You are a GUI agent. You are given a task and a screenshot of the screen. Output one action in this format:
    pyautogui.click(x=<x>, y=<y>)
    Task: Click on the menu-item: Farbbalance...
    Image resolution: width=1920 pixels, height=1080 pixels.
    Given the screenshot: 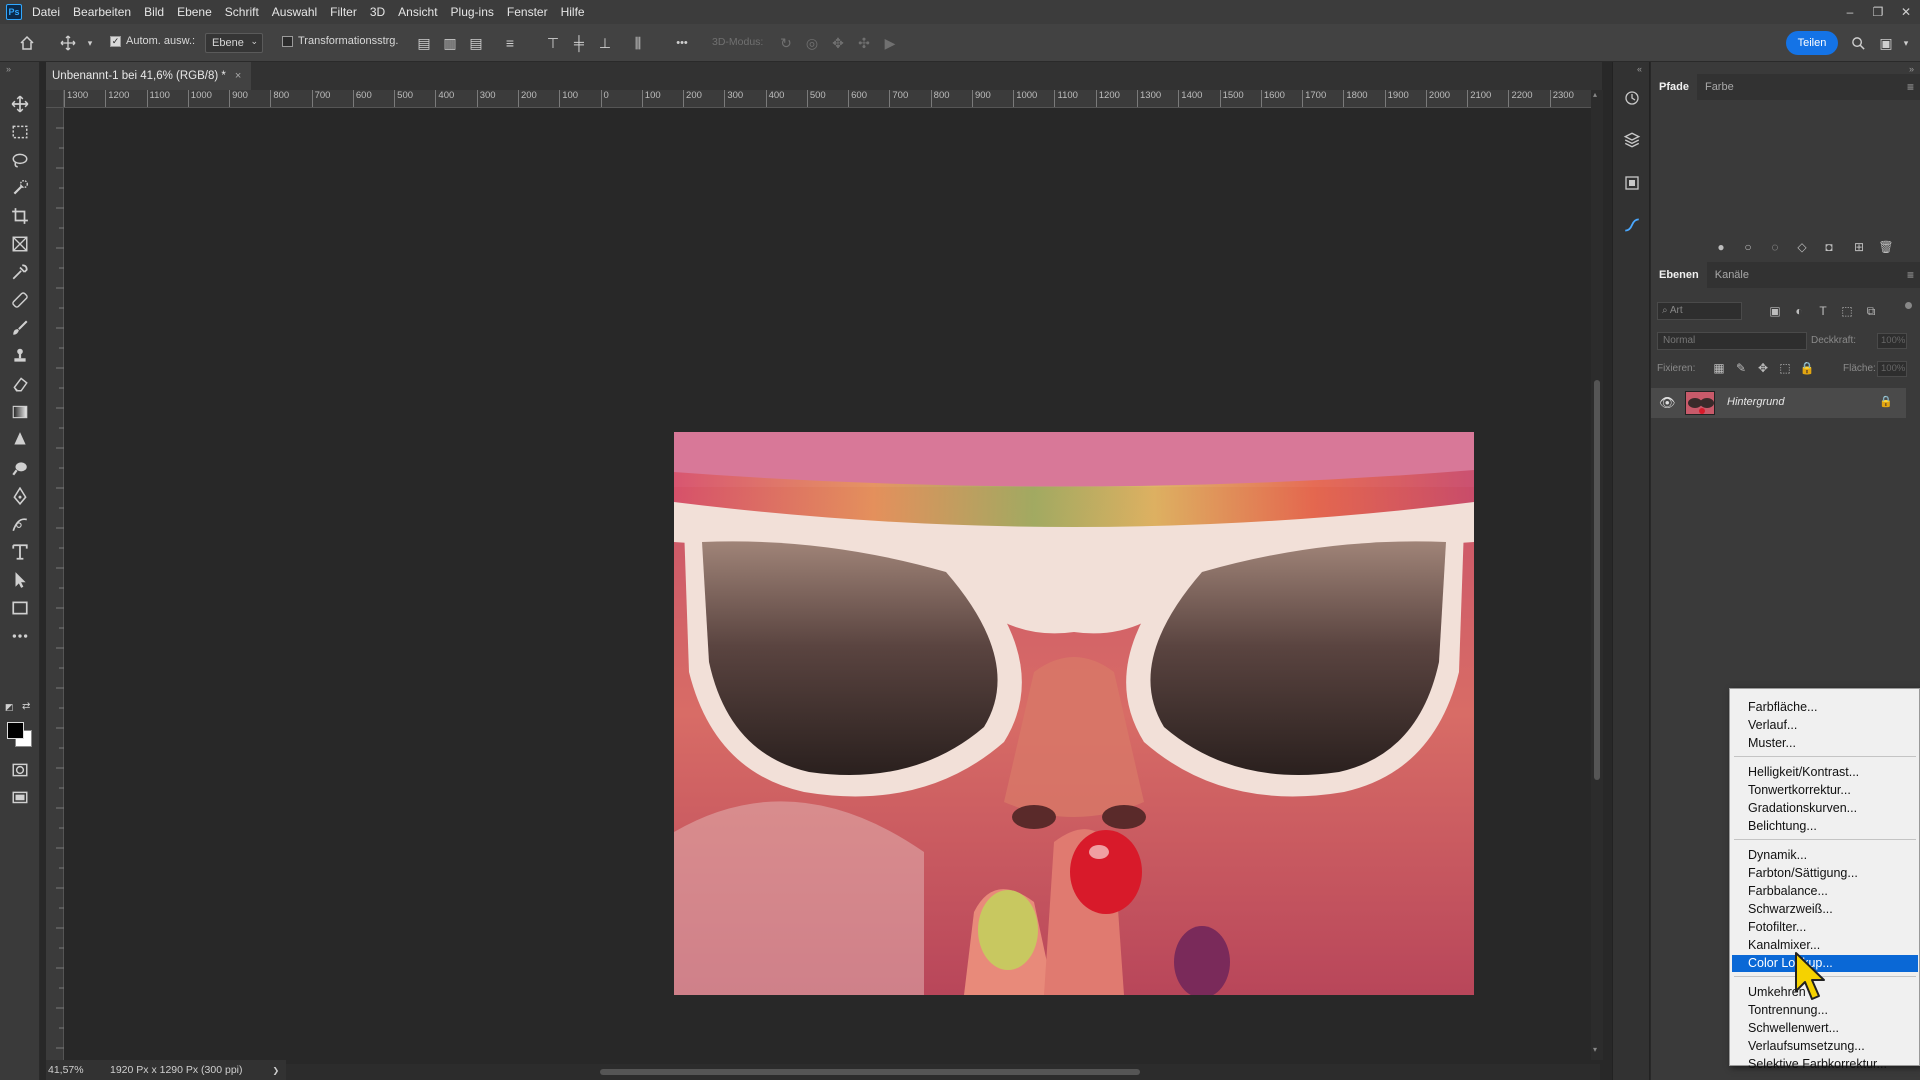 What is the action you would take?
    pyautogui.click(x=1825, y=891)
    